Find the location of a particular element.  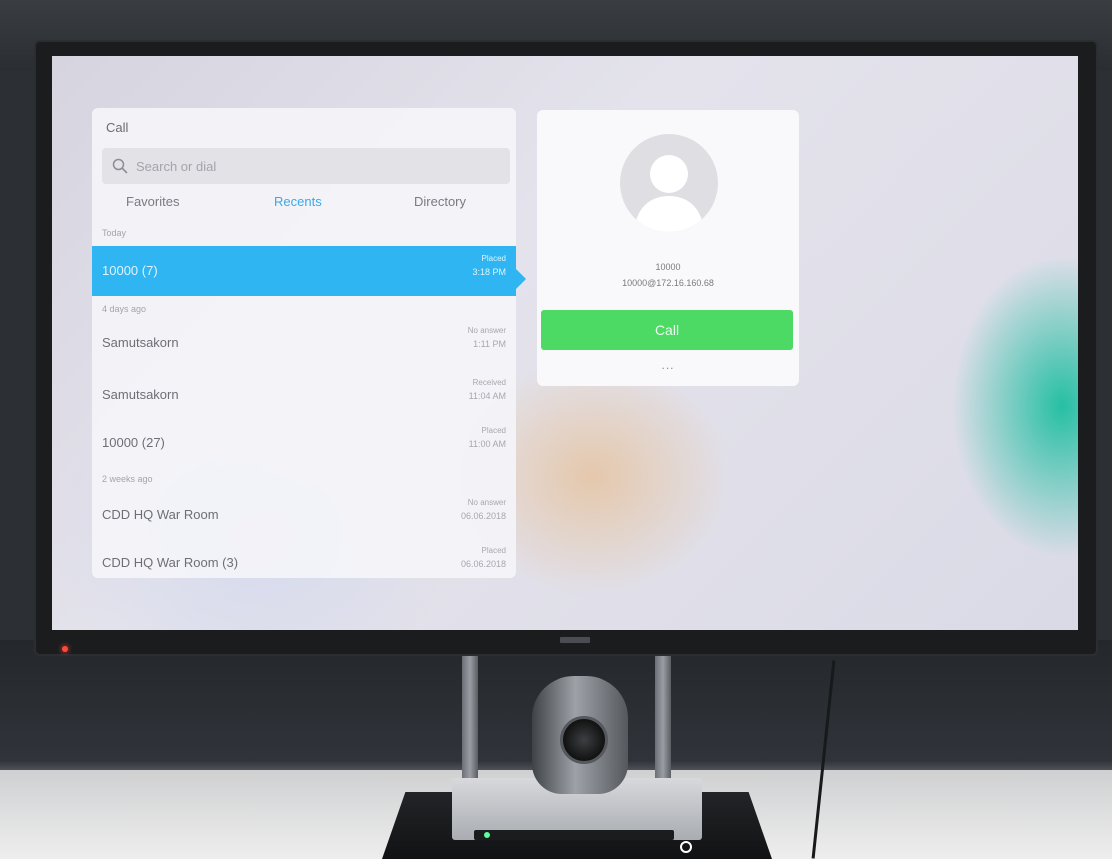

search-input is located at coordinates (316, 166).